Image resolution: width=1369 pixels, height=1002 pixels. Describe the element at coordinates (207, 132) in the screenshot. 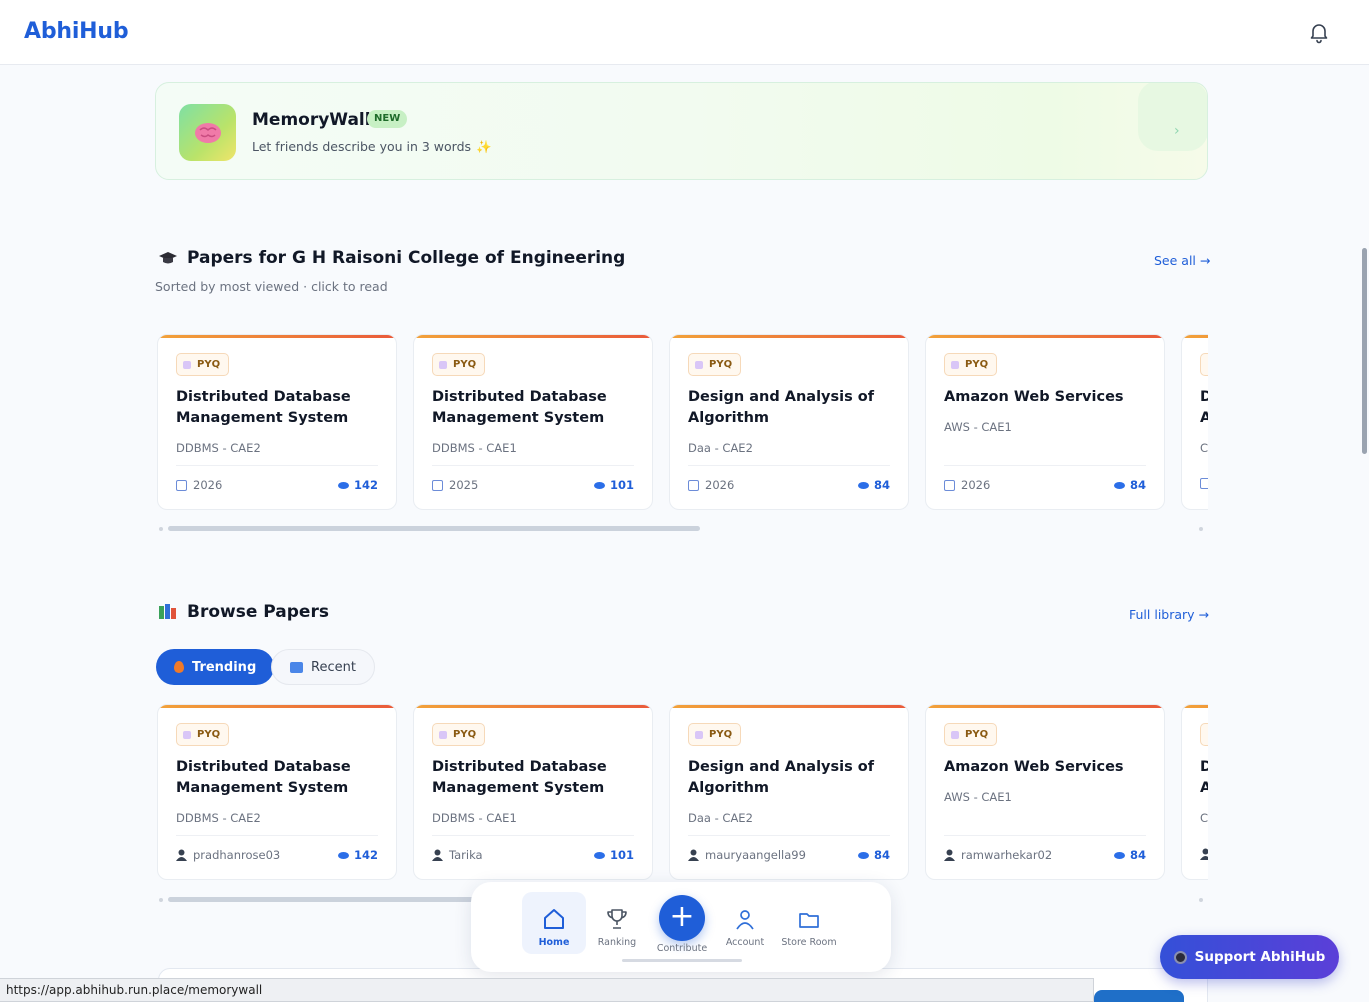

I see `brain-icon` at that location.